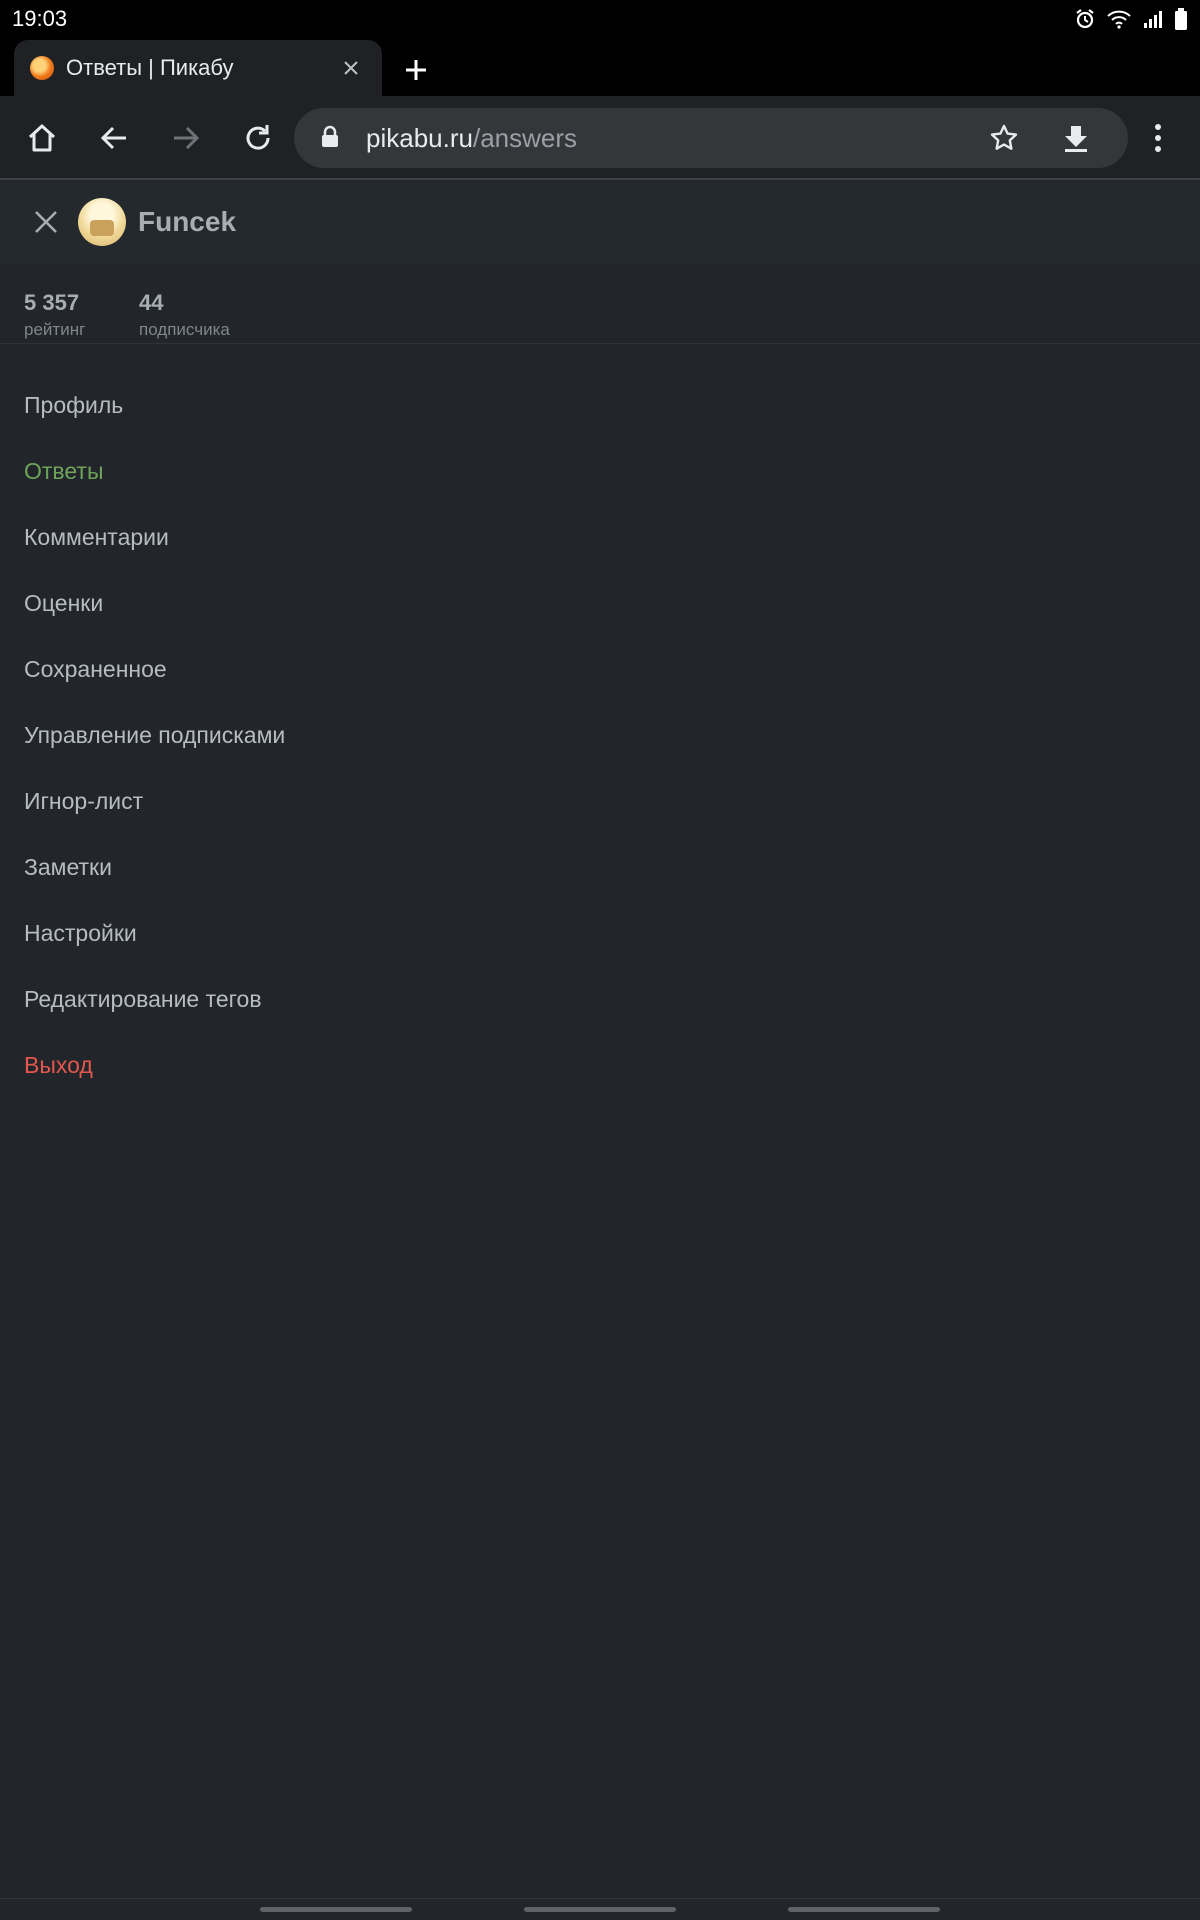 This screenshot has width=1200, height=1920. I want to click on home-button, so click(42, 138).